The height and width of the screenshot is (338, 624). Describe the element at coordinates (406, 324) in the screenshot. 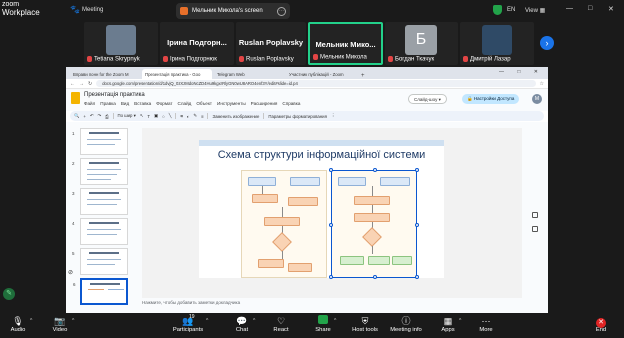

I see `meeting-info-button: ⓘ Meeting info` at that location.